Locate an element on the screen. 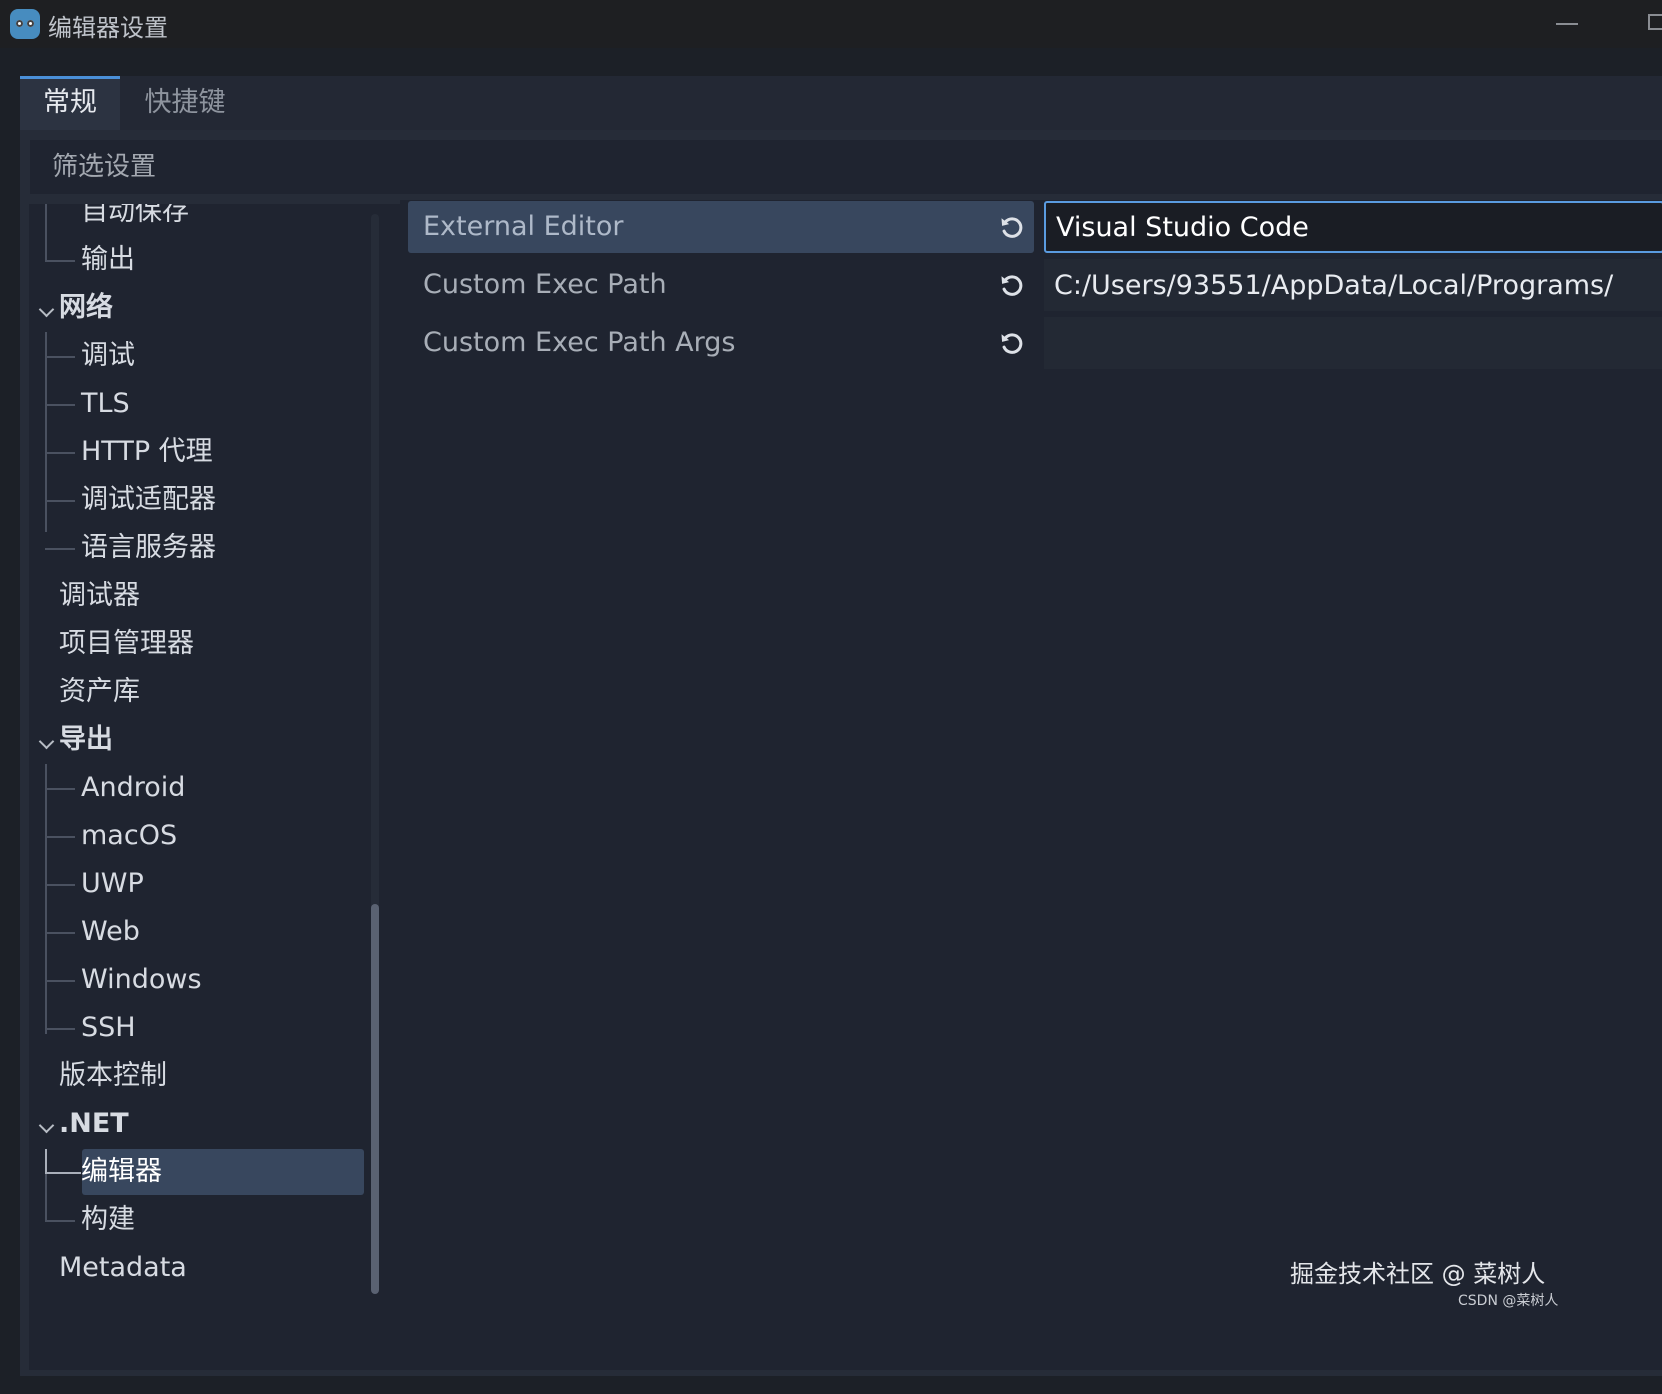 Image resolution: width=1662 pixels, height=1394 pixels. window-titlebar: 编辑器设置 is located at coordinates (831, 24).